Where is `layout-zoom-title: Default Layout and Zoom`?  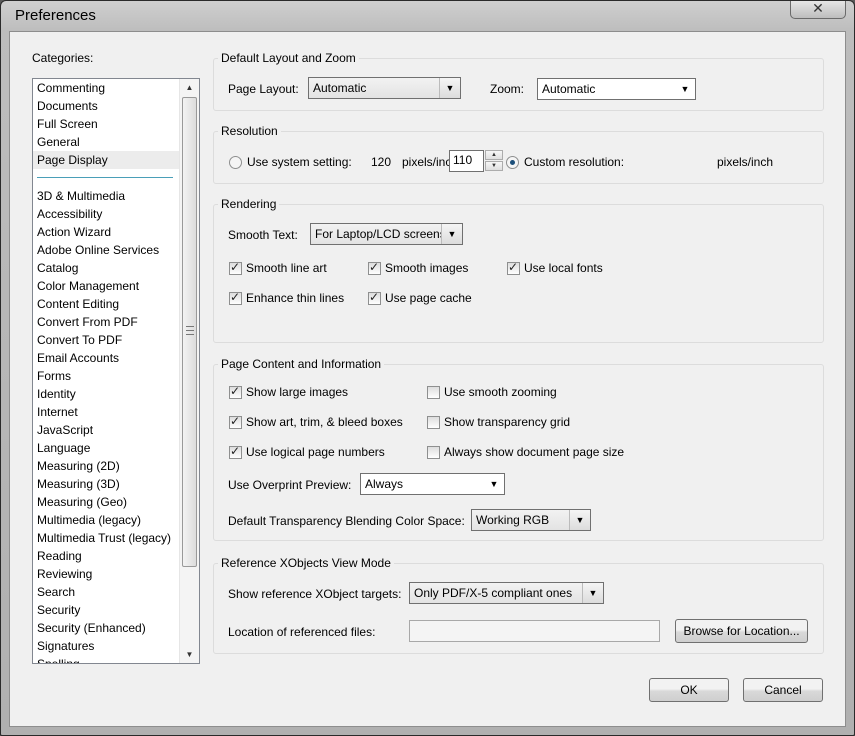
layout-zoom-title: Default Layout and Zoom is located at coordinates (288, 58).